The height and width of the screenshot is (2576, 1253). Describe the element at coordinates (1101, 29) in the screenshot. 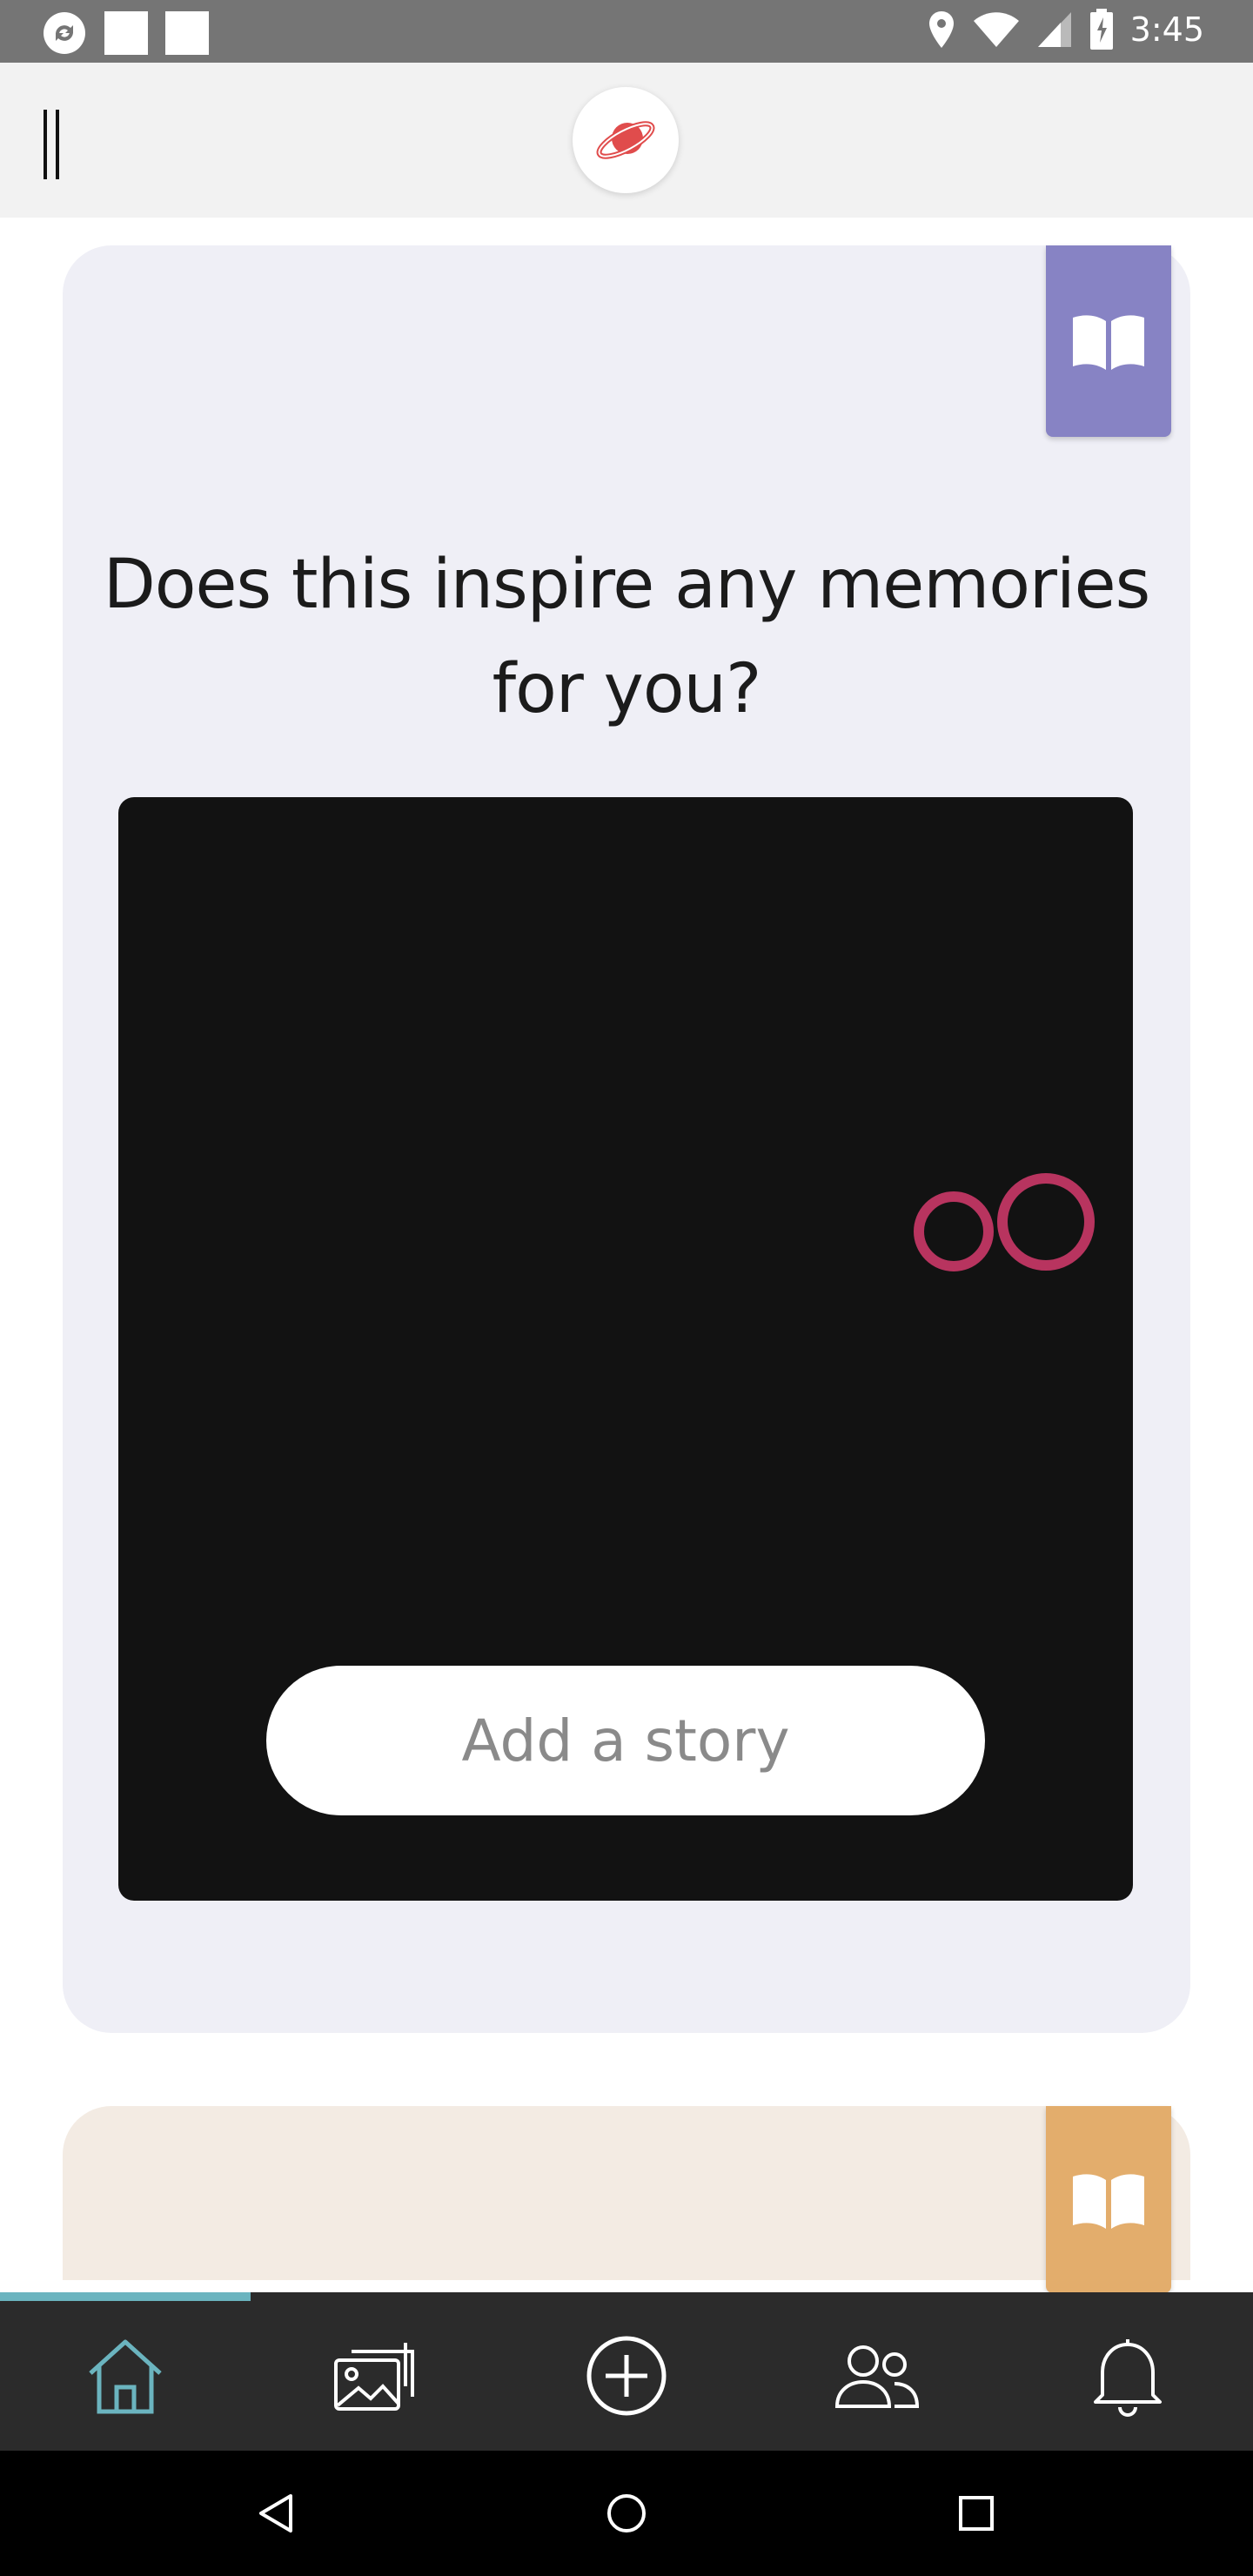

I see `battery-charging-icon` at that location.